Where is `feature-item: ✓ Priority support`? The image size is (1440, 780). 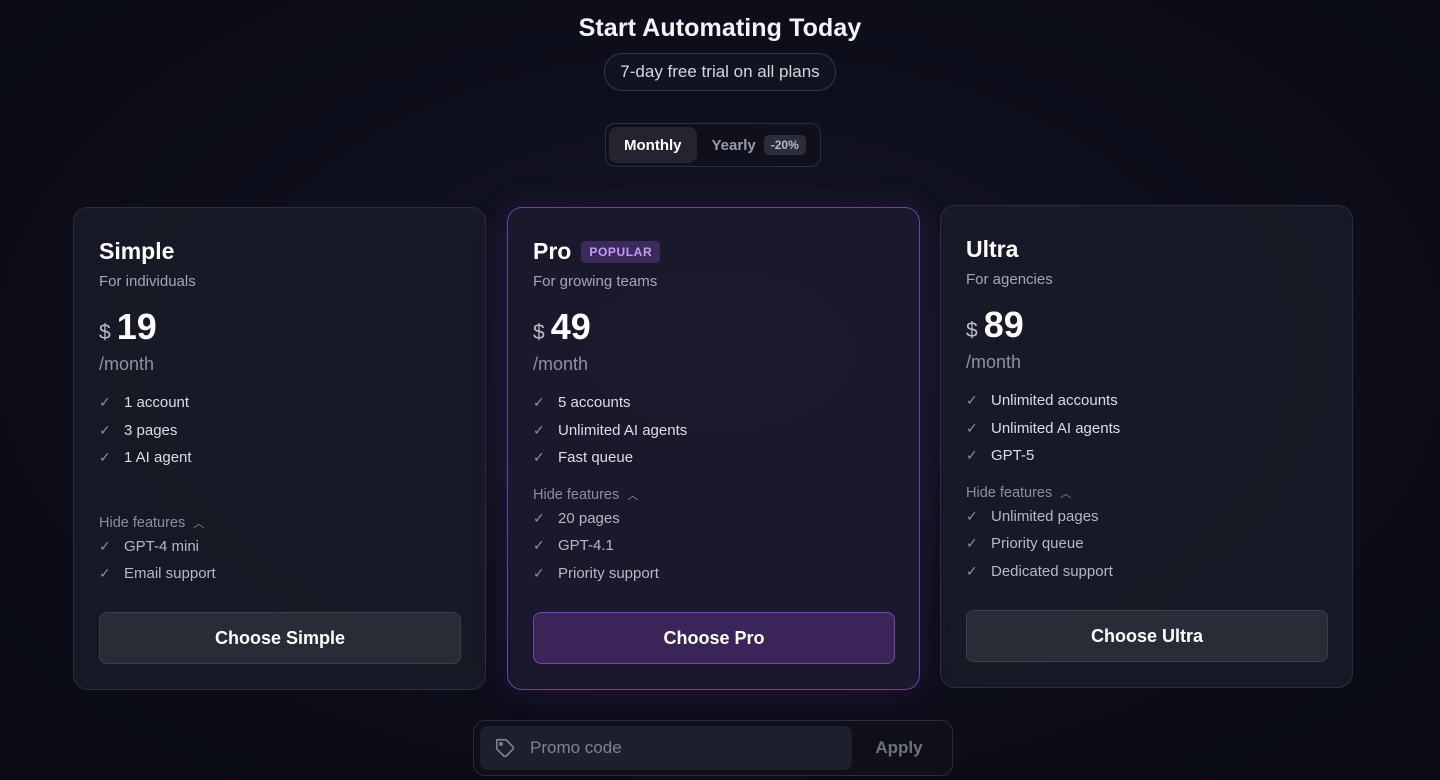 feature-item: ✓ Priority support is located at coordinates (713, 574).